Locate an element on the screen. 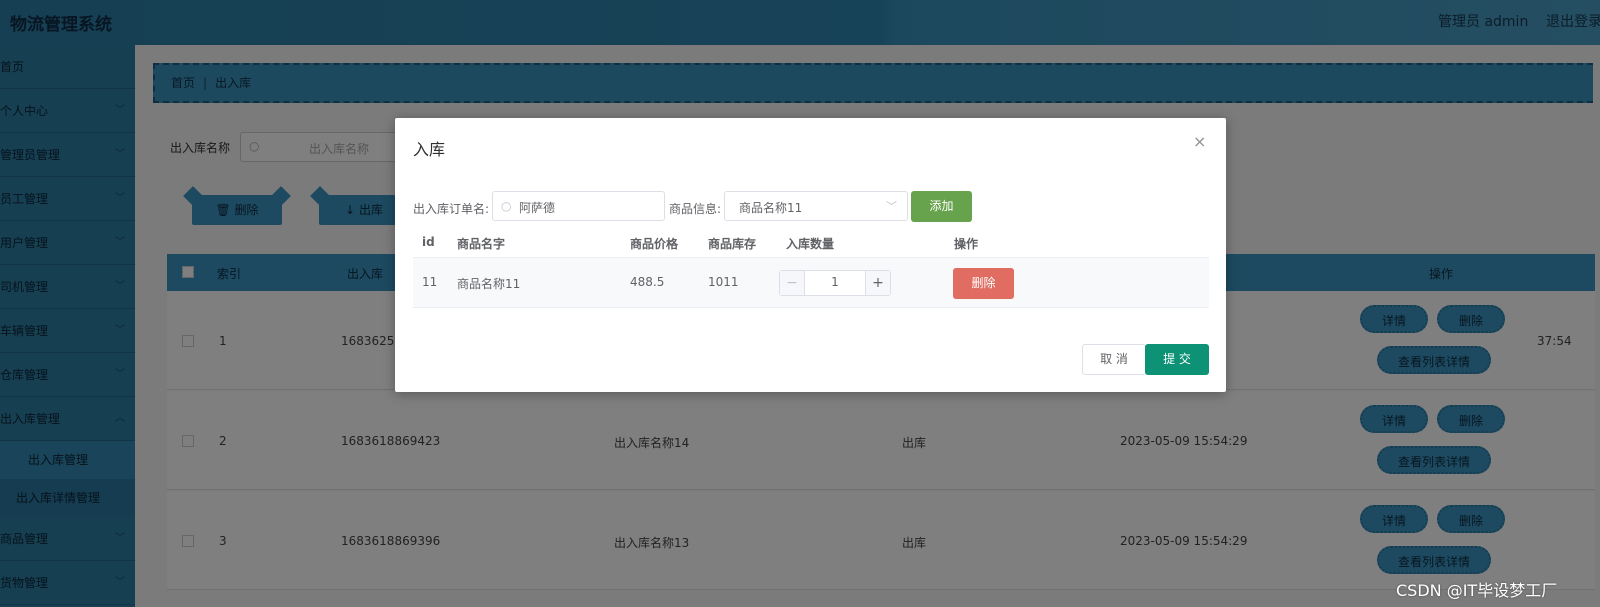 The width and height of the screenshot is (1600, 607). goods-id: 11 is located at coordinates (430, 282).